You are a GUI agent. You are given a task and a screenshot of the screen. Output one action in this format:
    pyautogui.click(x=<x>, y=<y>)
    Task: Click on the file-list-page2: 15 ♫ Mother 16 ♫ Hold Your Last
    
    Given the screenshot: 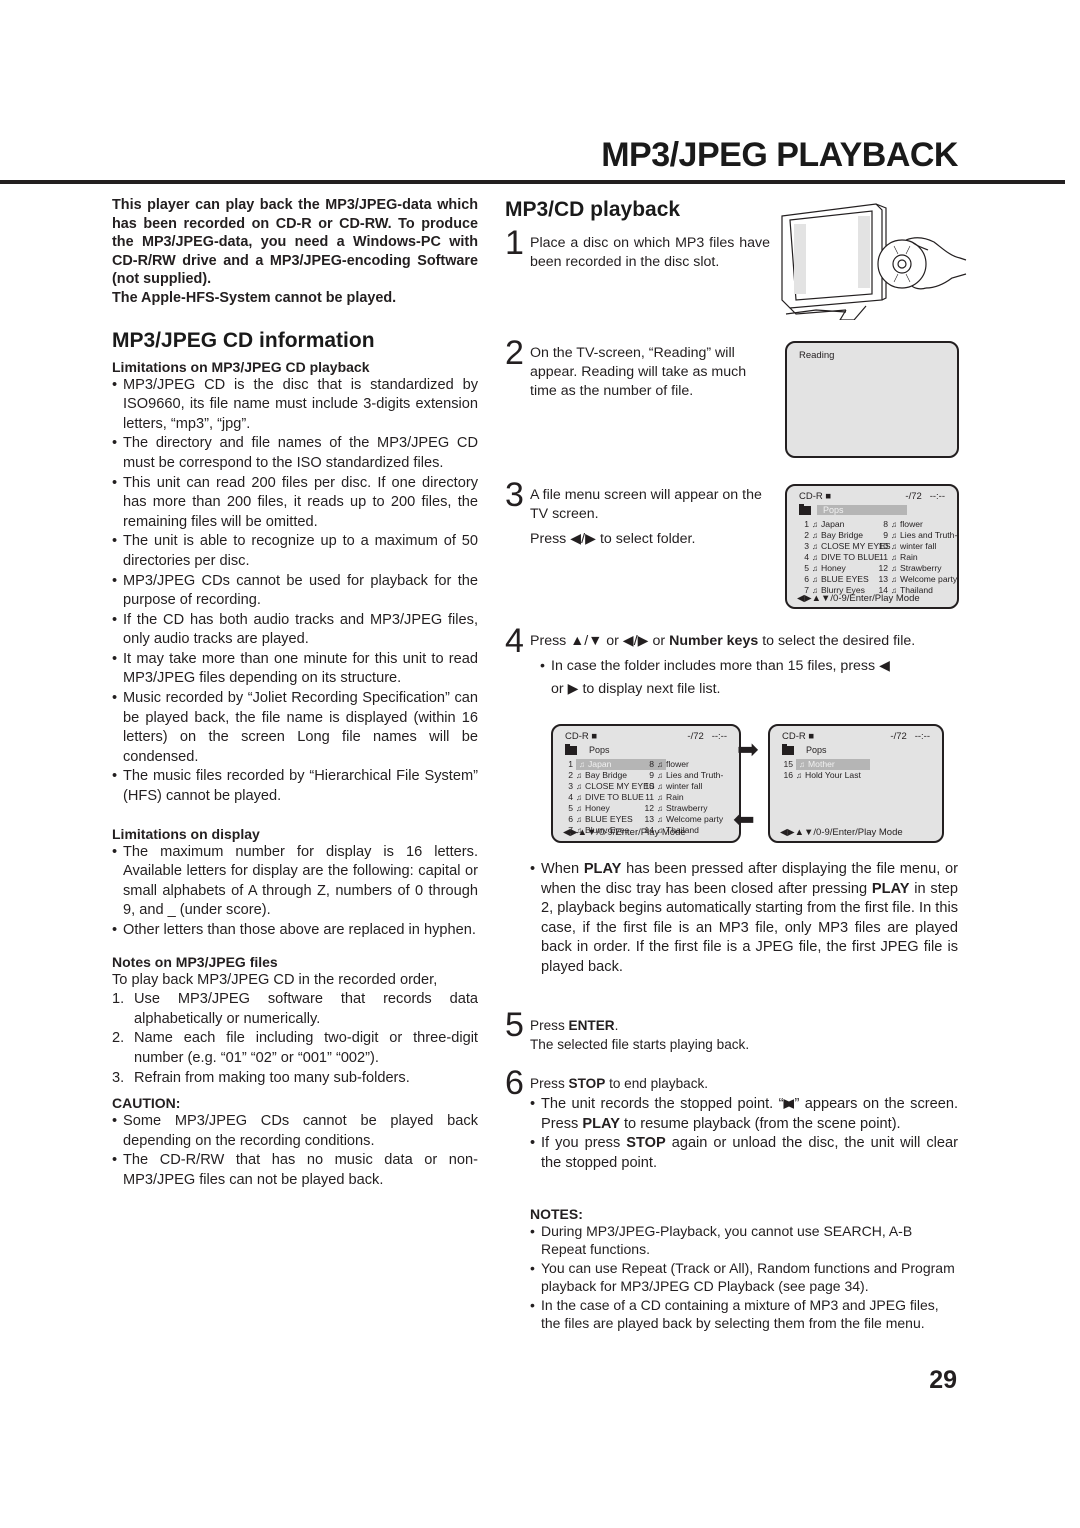 What is the action you would take?
    pyautogui.click(x=825, y=770)
    